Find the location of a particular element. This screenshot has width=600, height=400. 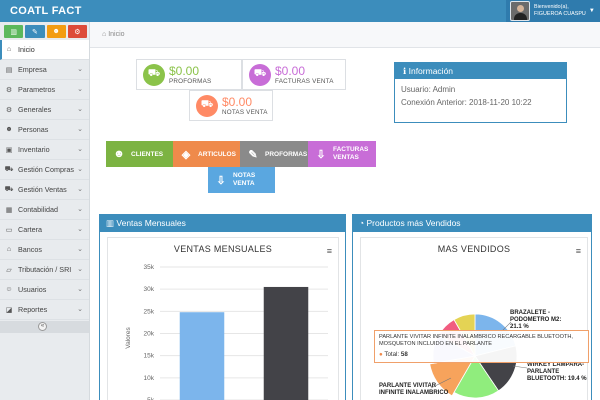

user-menu: Bienvenido(a), FIGUEROA CUASPU ▼ is located at coordinates (553, 11).